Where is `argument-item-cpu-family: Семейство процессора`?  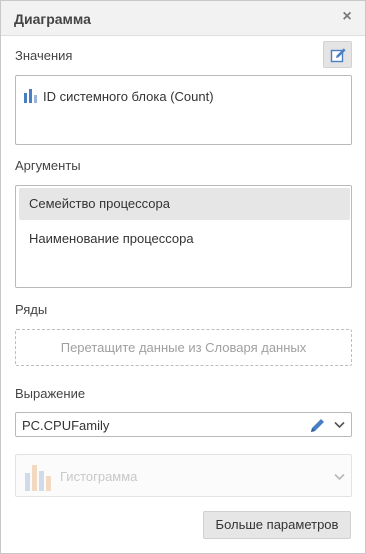
argument-item-cpu-family: Семейство процессора is located at coordinates (184, 204).